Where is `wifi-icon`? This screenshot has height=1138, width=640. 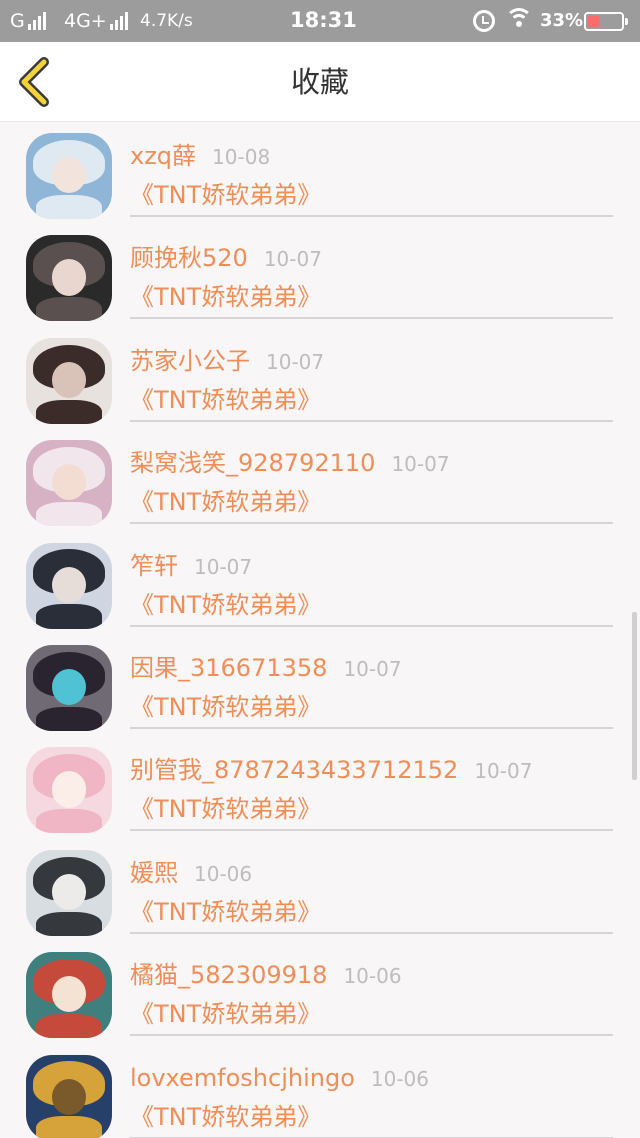 wifi-icon is located at coordinates (519, 19).